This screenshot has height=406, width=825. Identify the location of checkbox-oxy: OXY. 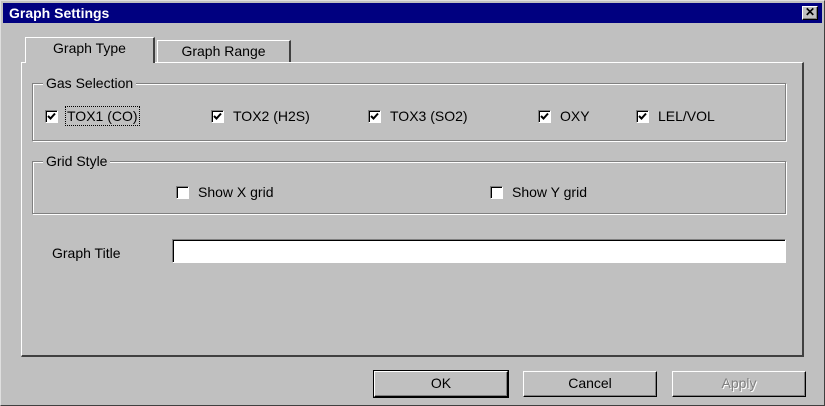
(564, 116).